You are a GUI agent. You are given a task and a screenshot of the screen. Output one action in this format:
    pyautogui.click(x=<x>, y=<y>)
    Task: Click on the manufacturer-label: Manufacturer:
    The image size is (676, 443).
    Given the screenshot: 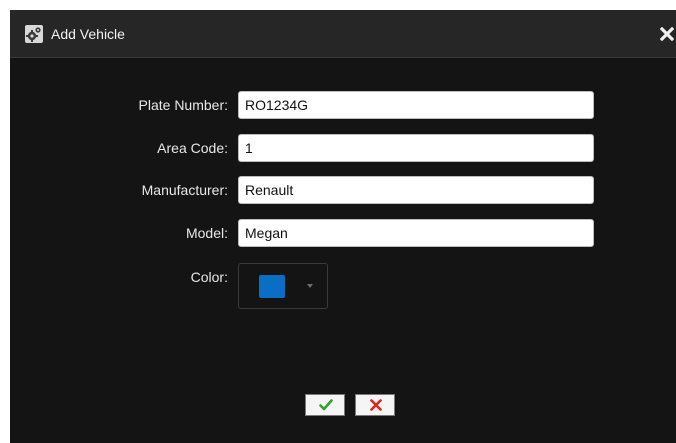 What is the action you would take?
    pyautogui.click(x=184, y=190)
    